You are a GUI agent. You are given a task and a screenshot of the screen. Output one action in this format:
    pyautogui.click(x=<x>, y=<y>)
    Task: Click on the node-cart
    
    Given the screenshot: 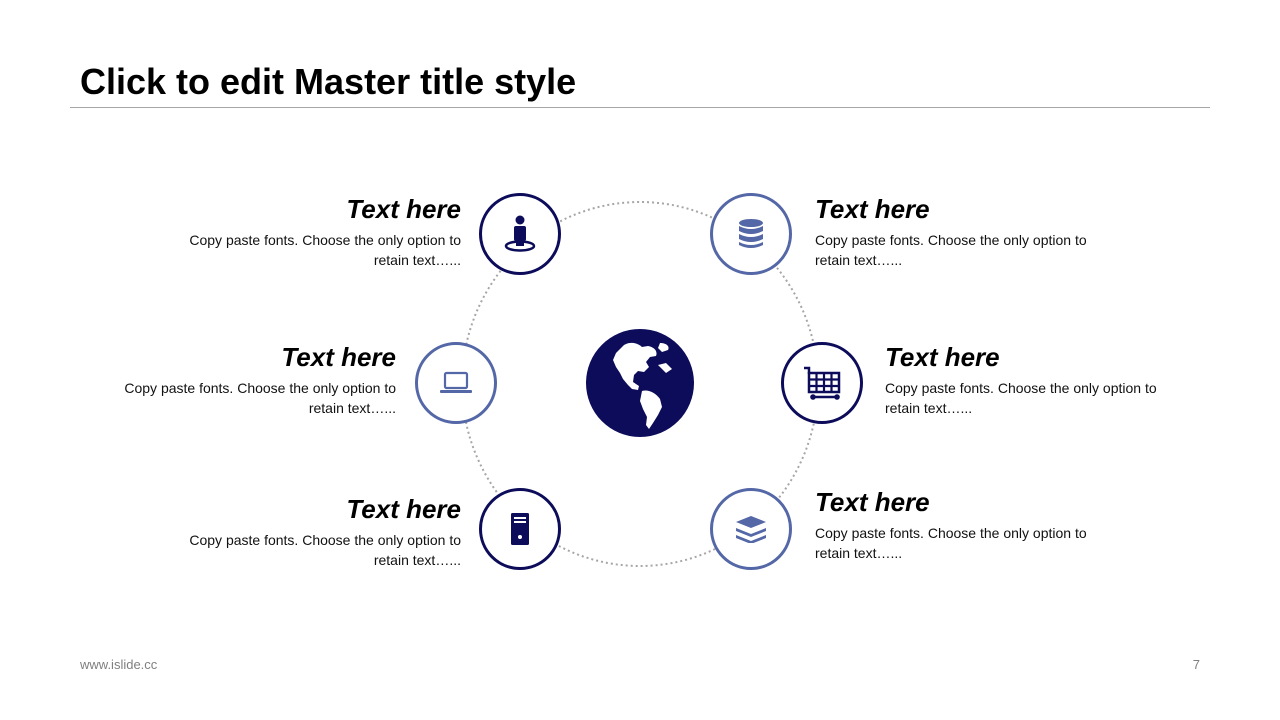 What is the action you would take?
    pyautogui.click(x=822, y=383)
    